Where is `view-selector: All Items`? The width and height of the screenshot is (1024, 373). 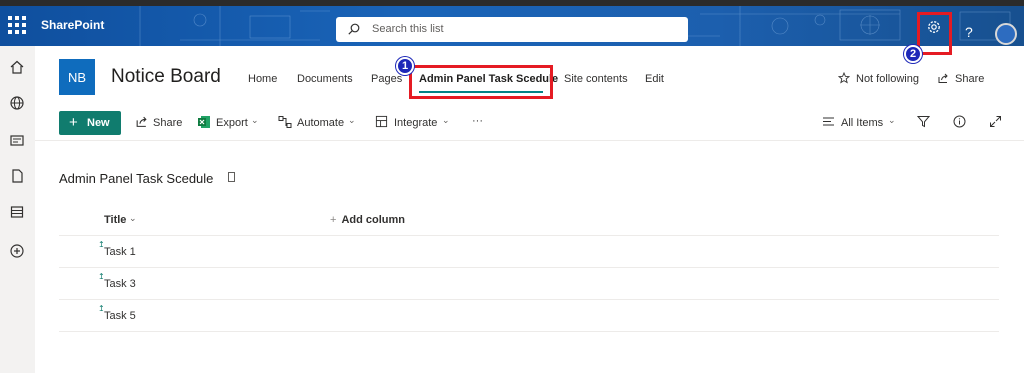
view-selector: All Items is located at coordinates (862, 123).